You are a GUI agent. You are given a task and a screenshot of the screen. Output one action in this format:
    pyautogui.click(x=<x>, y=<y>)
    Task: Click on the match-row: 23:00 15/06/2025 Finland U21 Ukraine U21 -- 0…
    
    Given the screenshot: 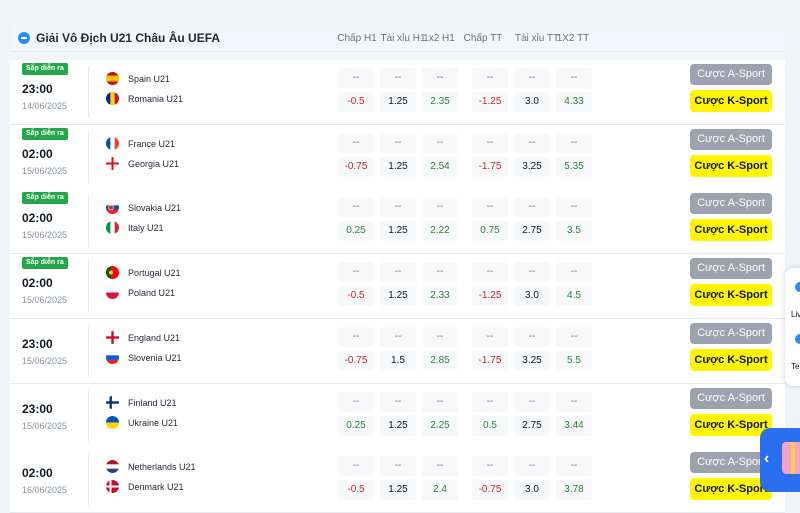 What is the action you would take?
    pyautogui.click(x=397, y=416)
    